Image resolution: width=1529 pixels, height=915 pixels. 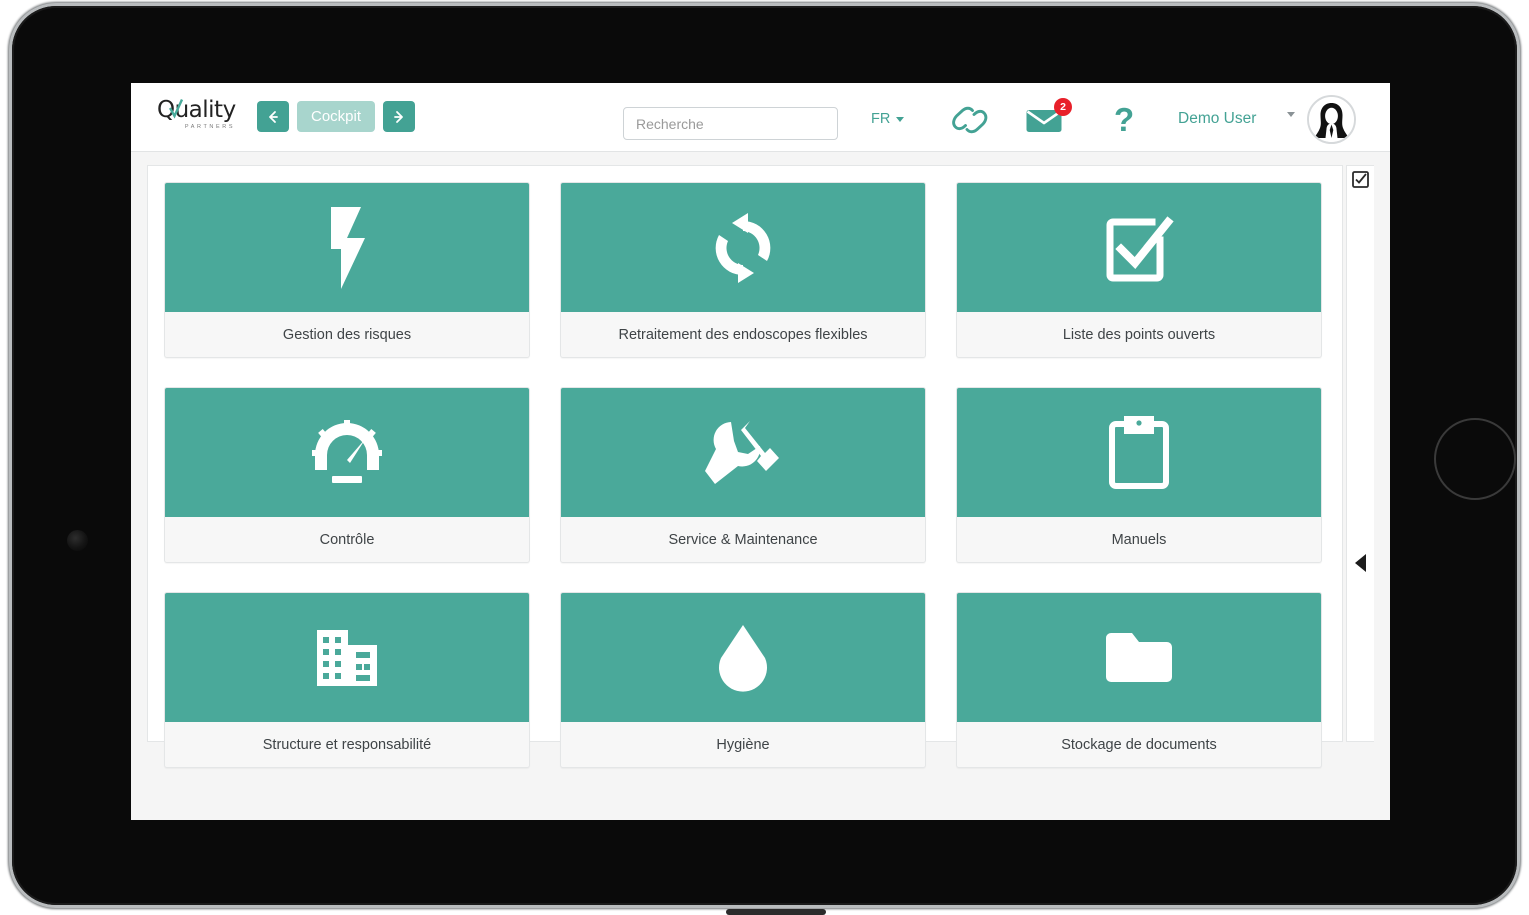 I want to click on wrench-hammer-icon, so click(x=742, y=452).